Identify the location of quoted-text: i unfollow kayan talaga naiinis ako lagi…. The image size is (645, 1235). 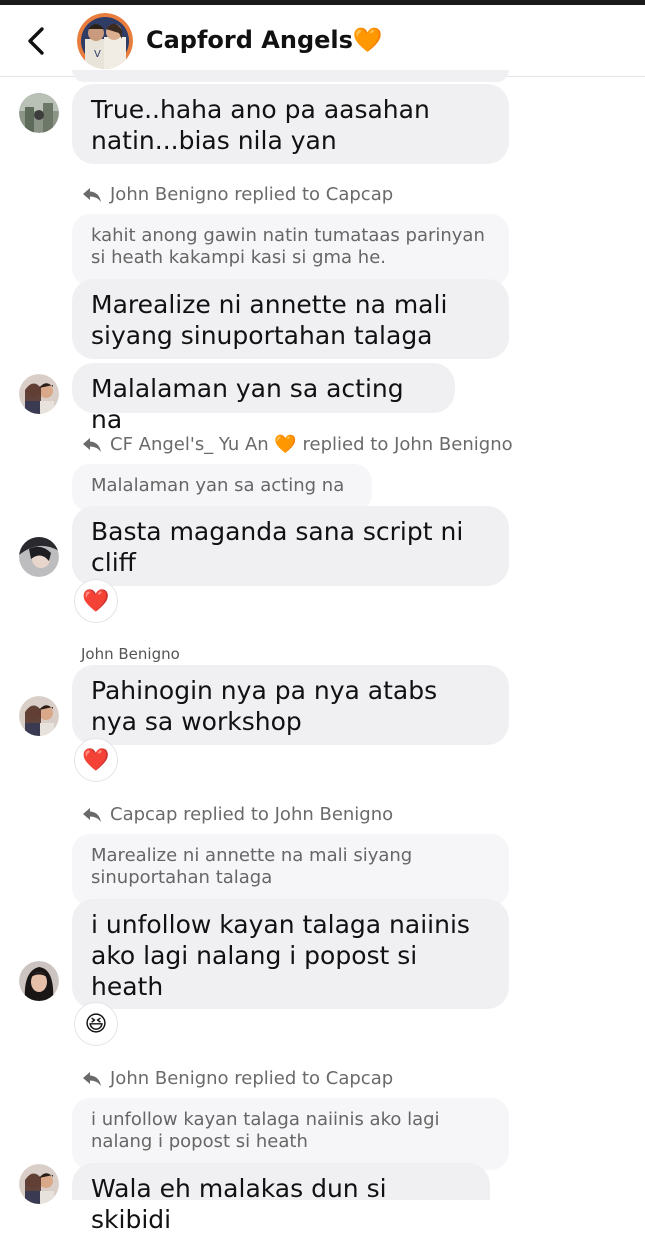
(265, 1130).